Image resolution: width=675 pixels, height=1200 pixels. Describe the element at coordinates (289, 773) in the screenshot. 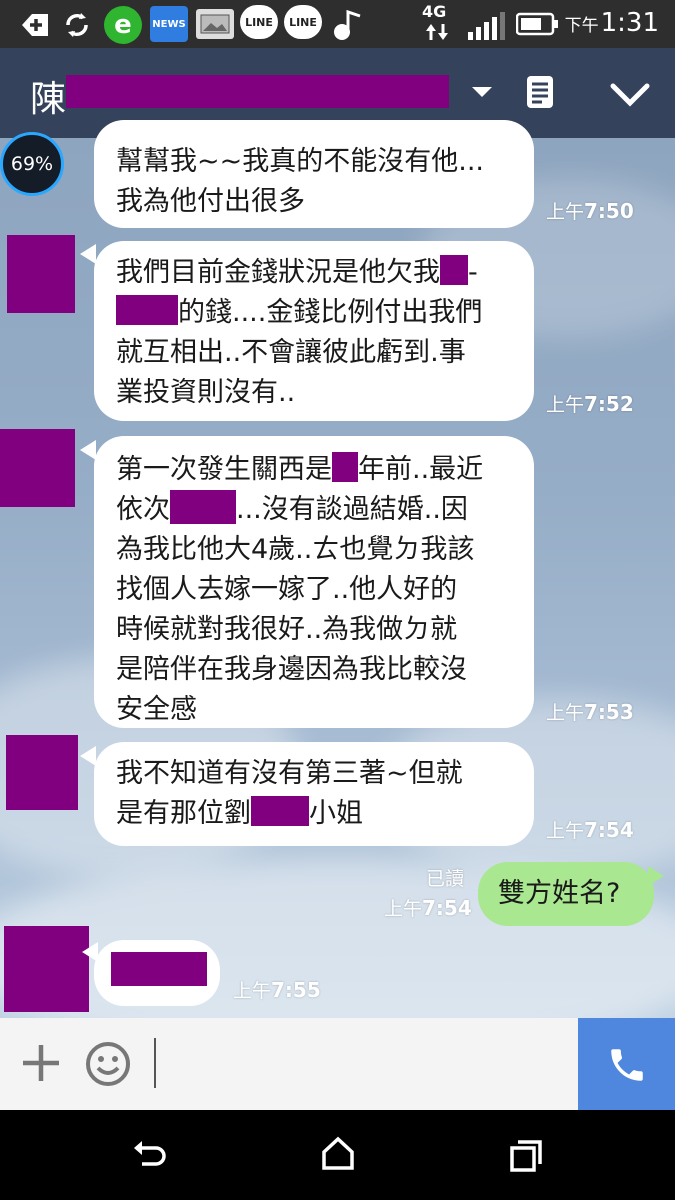

I see `message-line: 我不知道有沒有第三著~但就` at that location.